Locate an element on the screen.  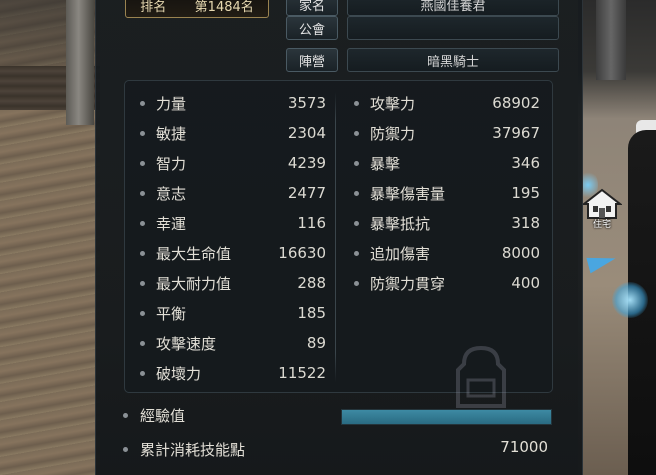
stat-value: 318 is located at coordinates (525, 223).